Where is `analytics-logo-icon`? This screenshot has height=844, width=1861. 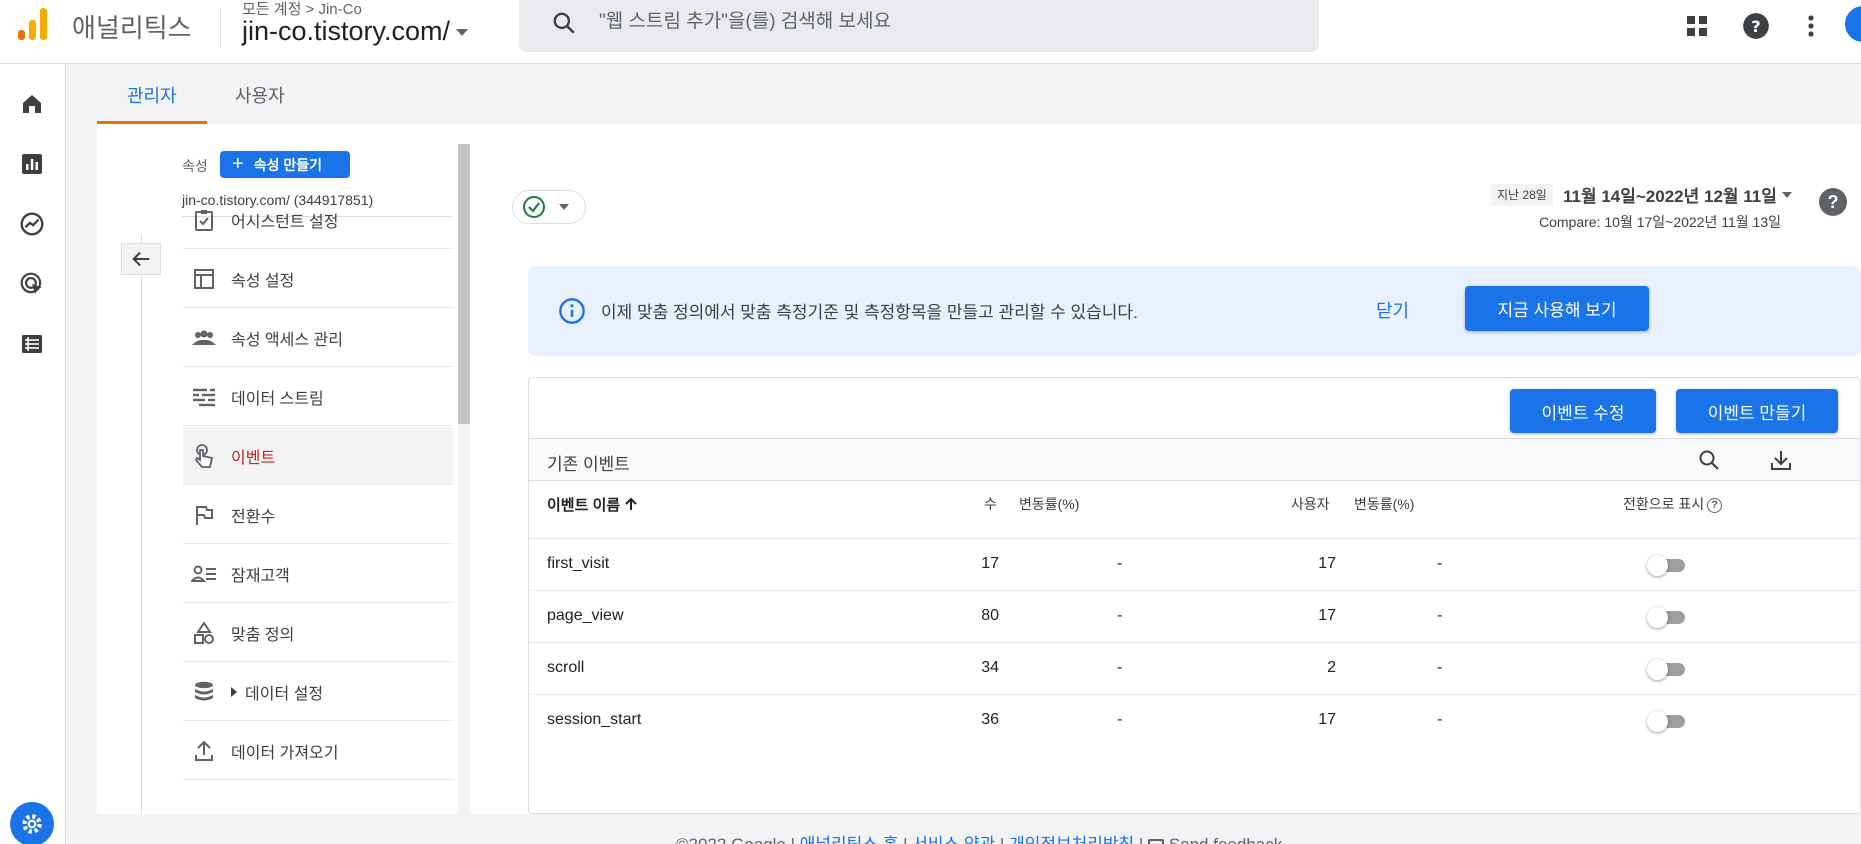 analytics-logo-icon is located at coordinates (33, 23).